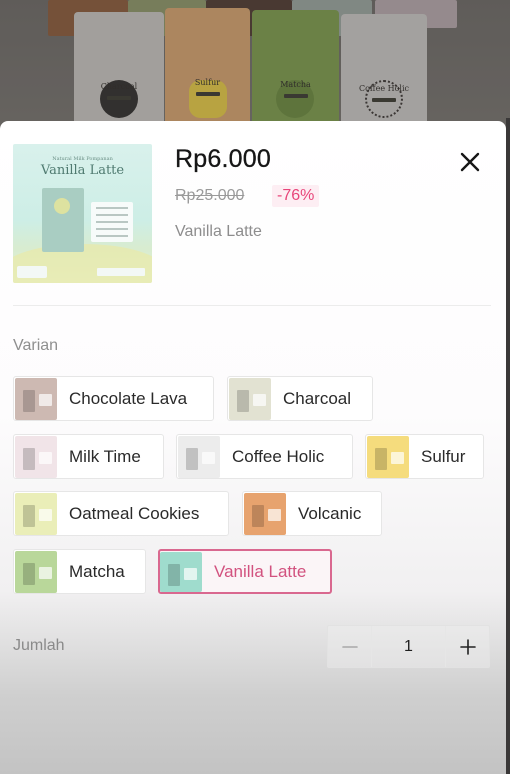 This screenshot has width=510, height=774. I want to click on variant-chip-charcoal: Charcoal, so click(300, 398).